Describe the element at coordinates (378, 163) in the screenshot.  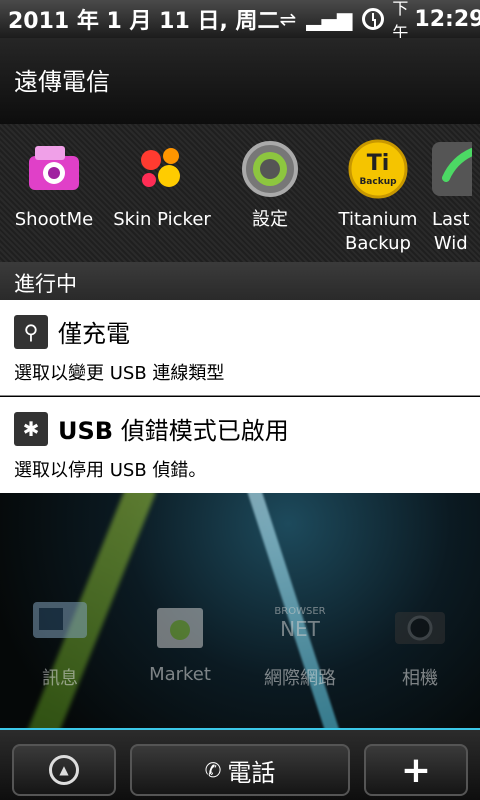
I see `titanium-badge: Ti` at that location.